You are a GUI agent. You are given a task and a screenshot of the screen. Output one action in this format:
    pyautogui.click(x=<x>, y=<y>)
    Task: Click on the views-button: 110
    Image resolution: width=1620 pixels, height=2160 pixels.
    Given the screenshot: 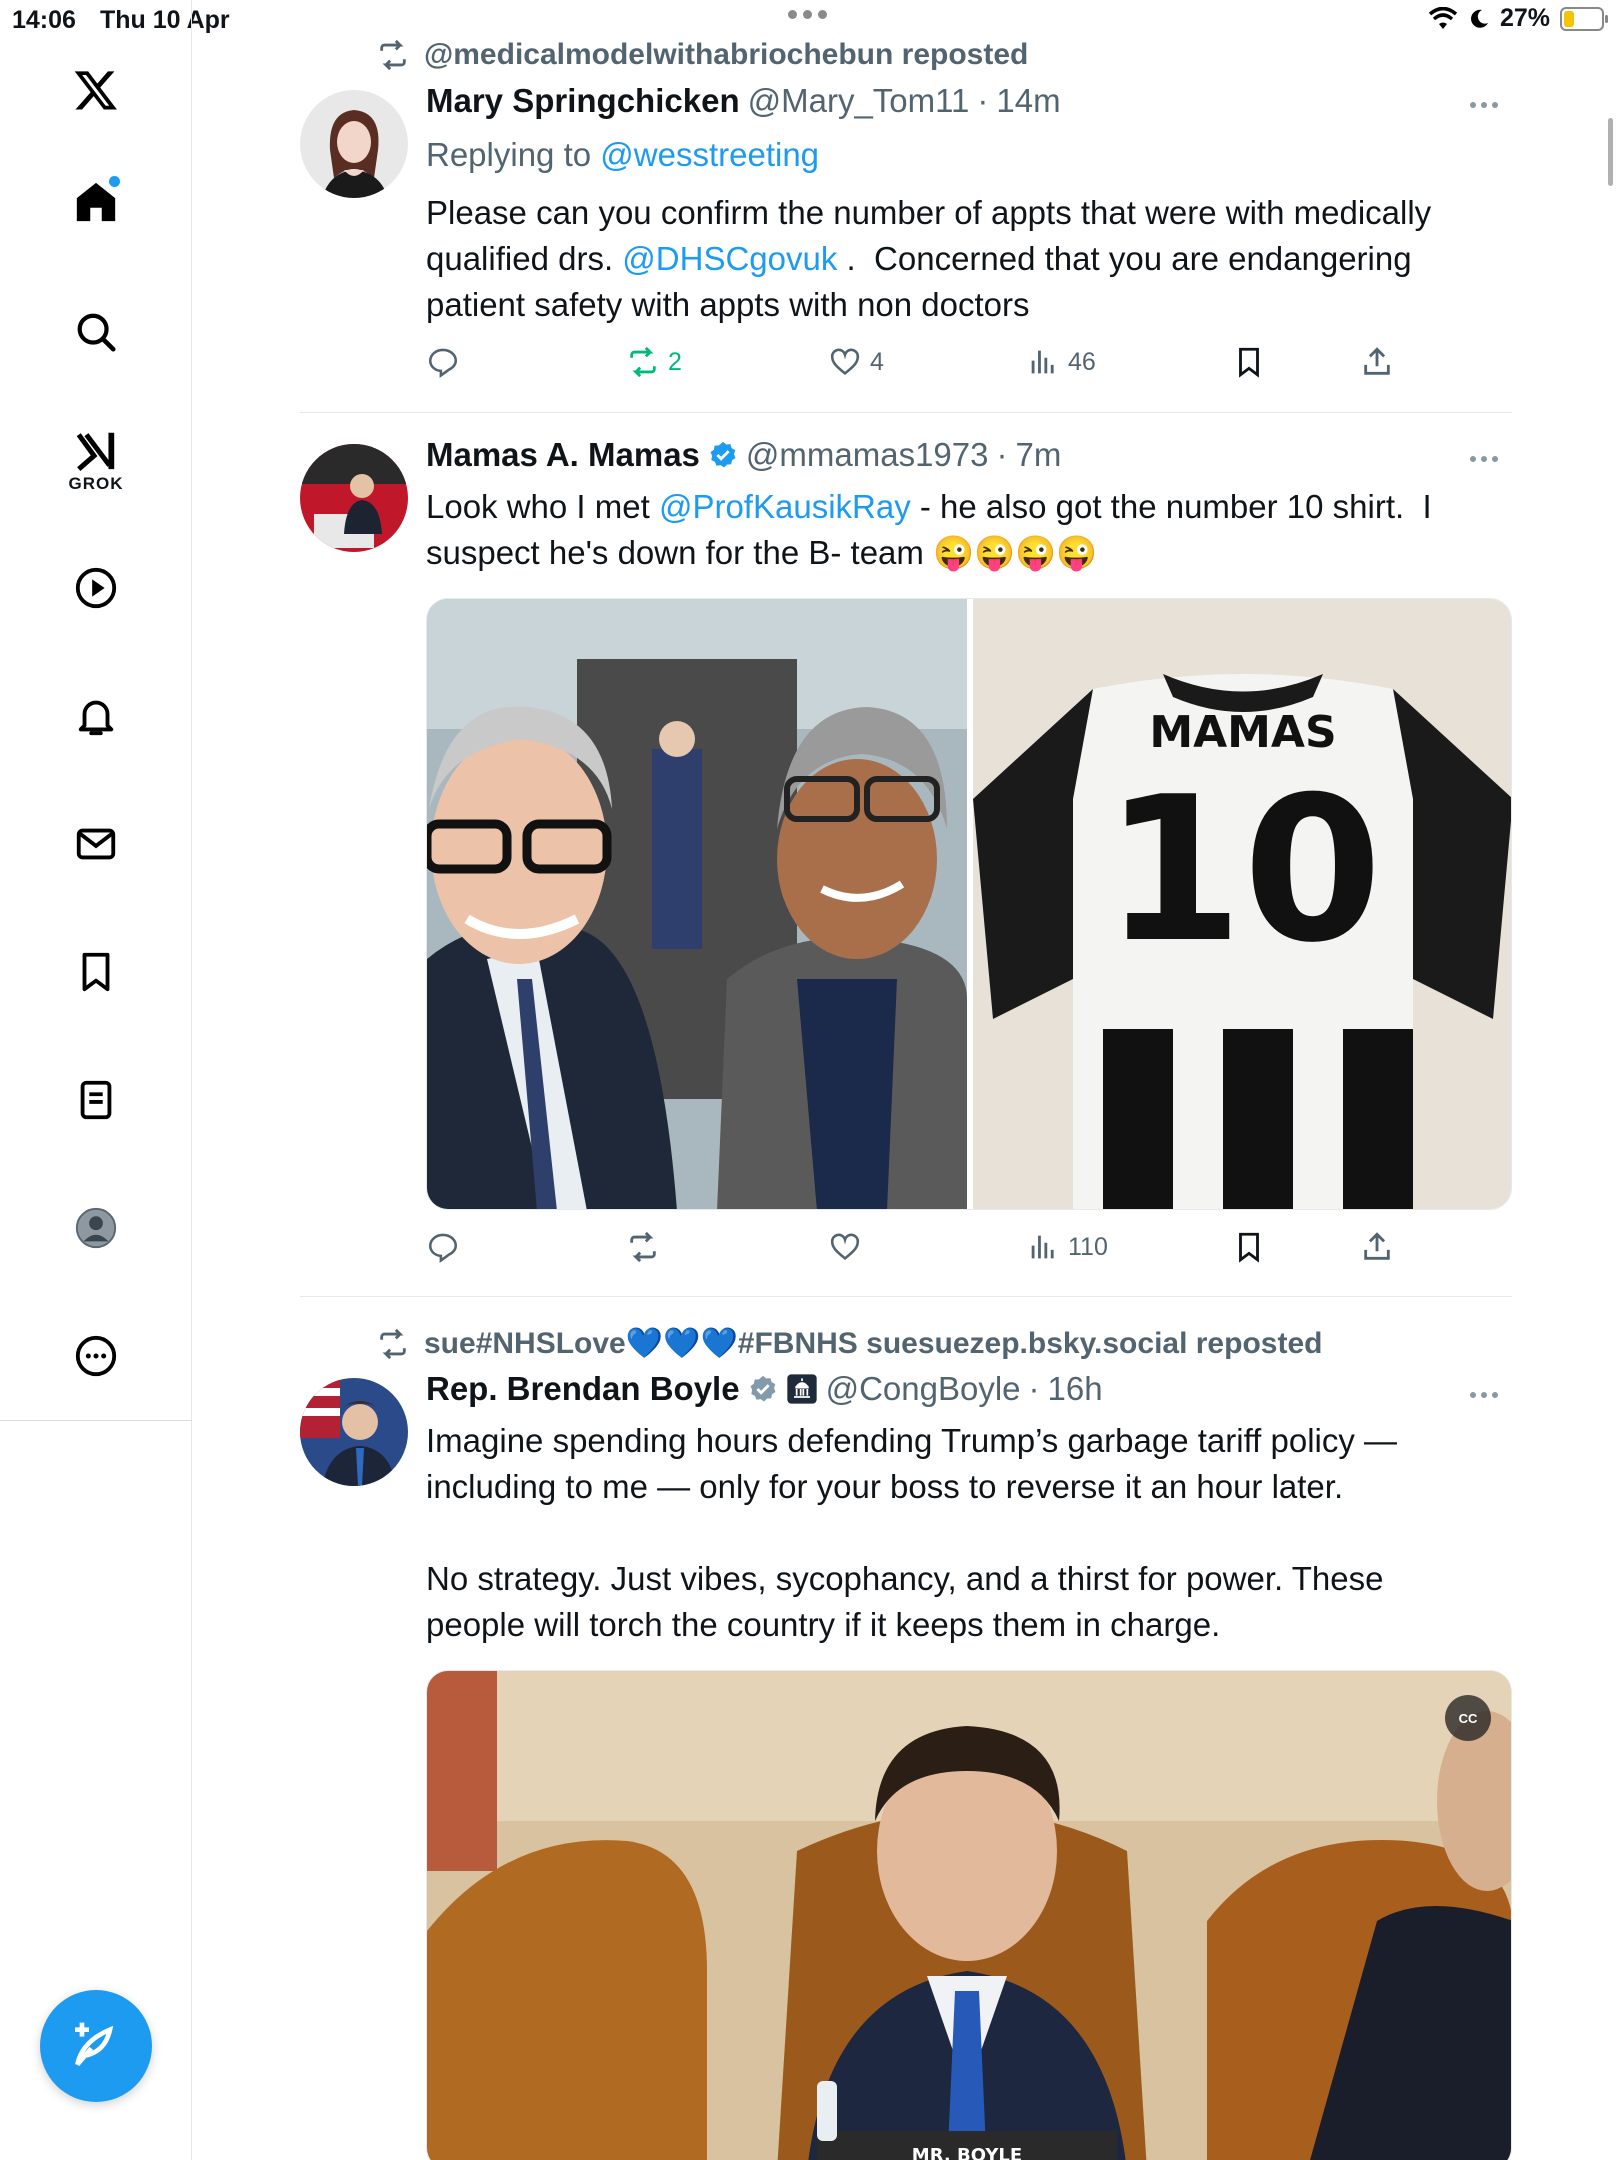 What is the action you would take?
    pyautogui.click(x=1067, y=1247)
    